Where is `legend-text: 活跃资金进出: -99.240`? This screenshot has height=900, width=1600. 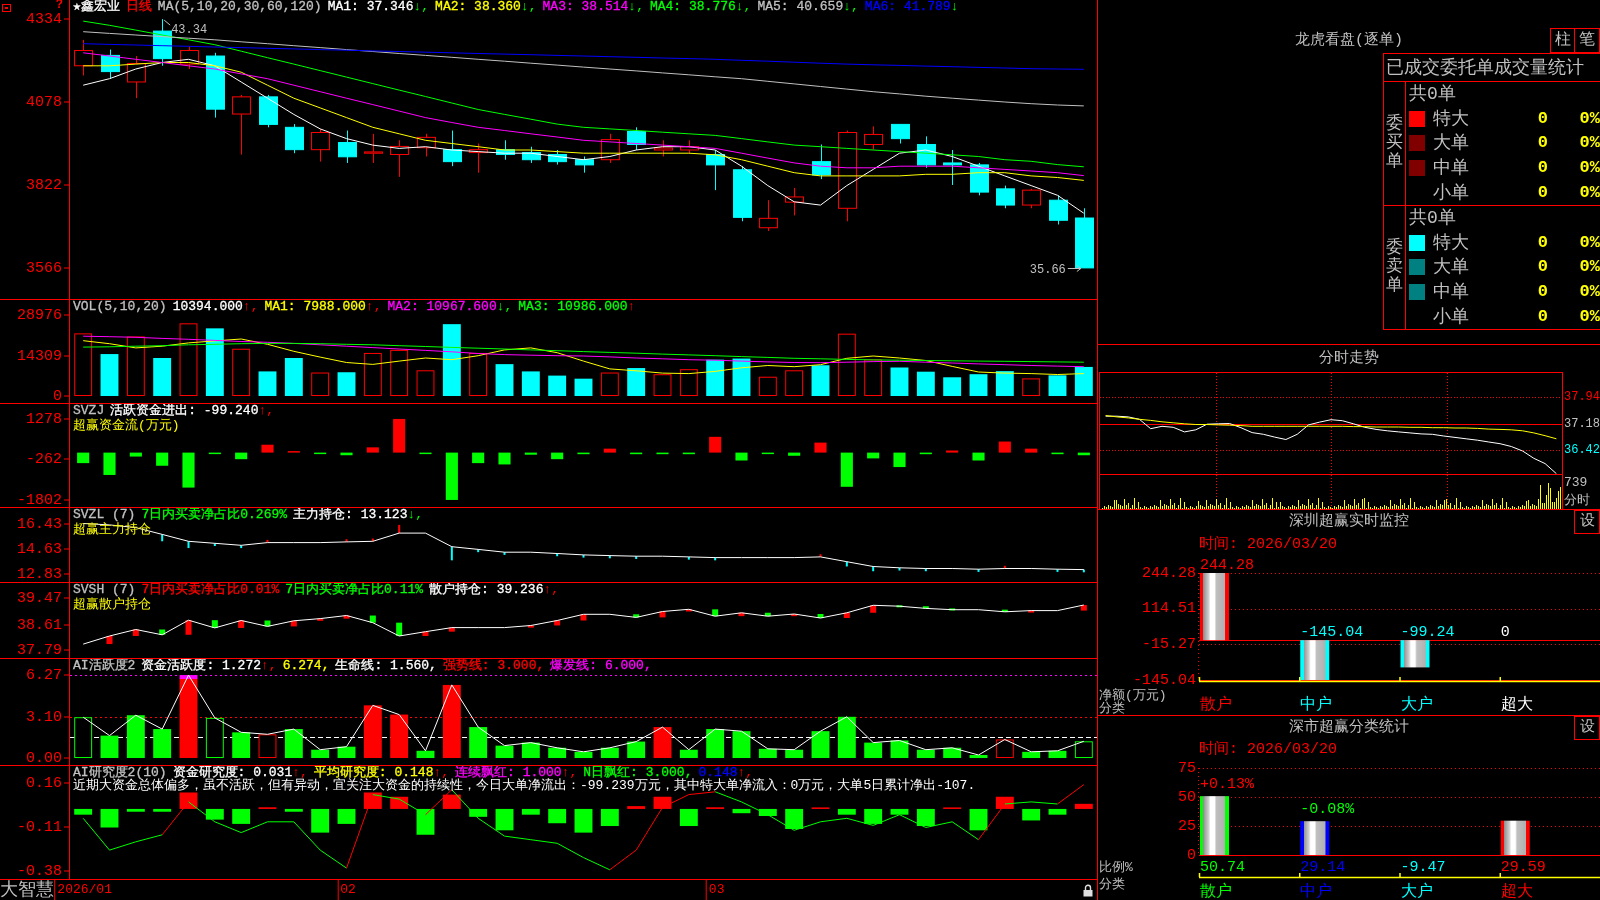
legend-text: 活跃资金进出: -99.240 is located at coordinates (184, 411).